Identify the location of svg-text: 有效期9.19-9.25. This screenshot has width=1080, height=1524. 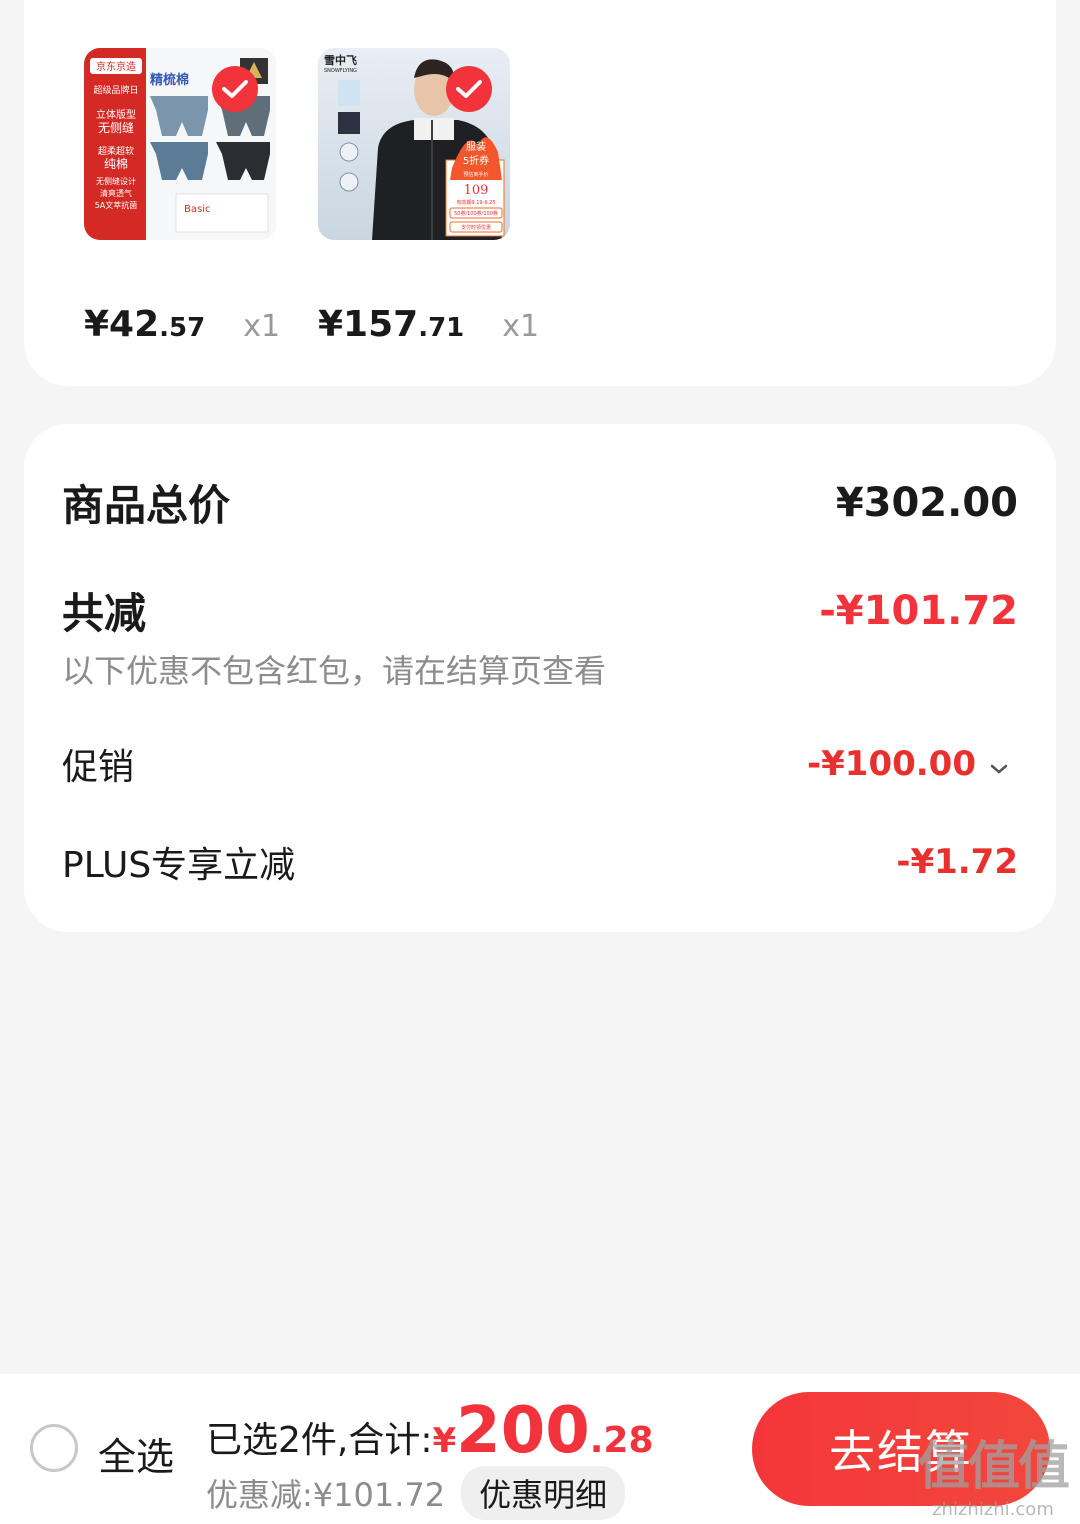
(475, 202).